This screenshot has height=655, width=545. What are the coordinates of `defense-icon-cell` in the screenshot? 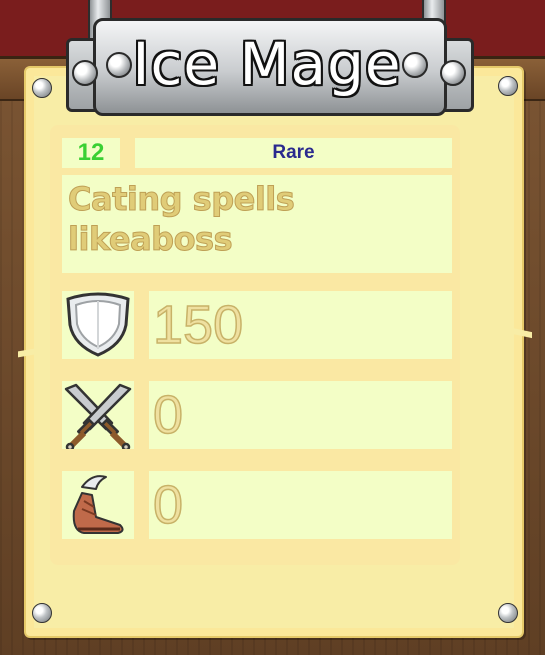 It's located at (98, 325).